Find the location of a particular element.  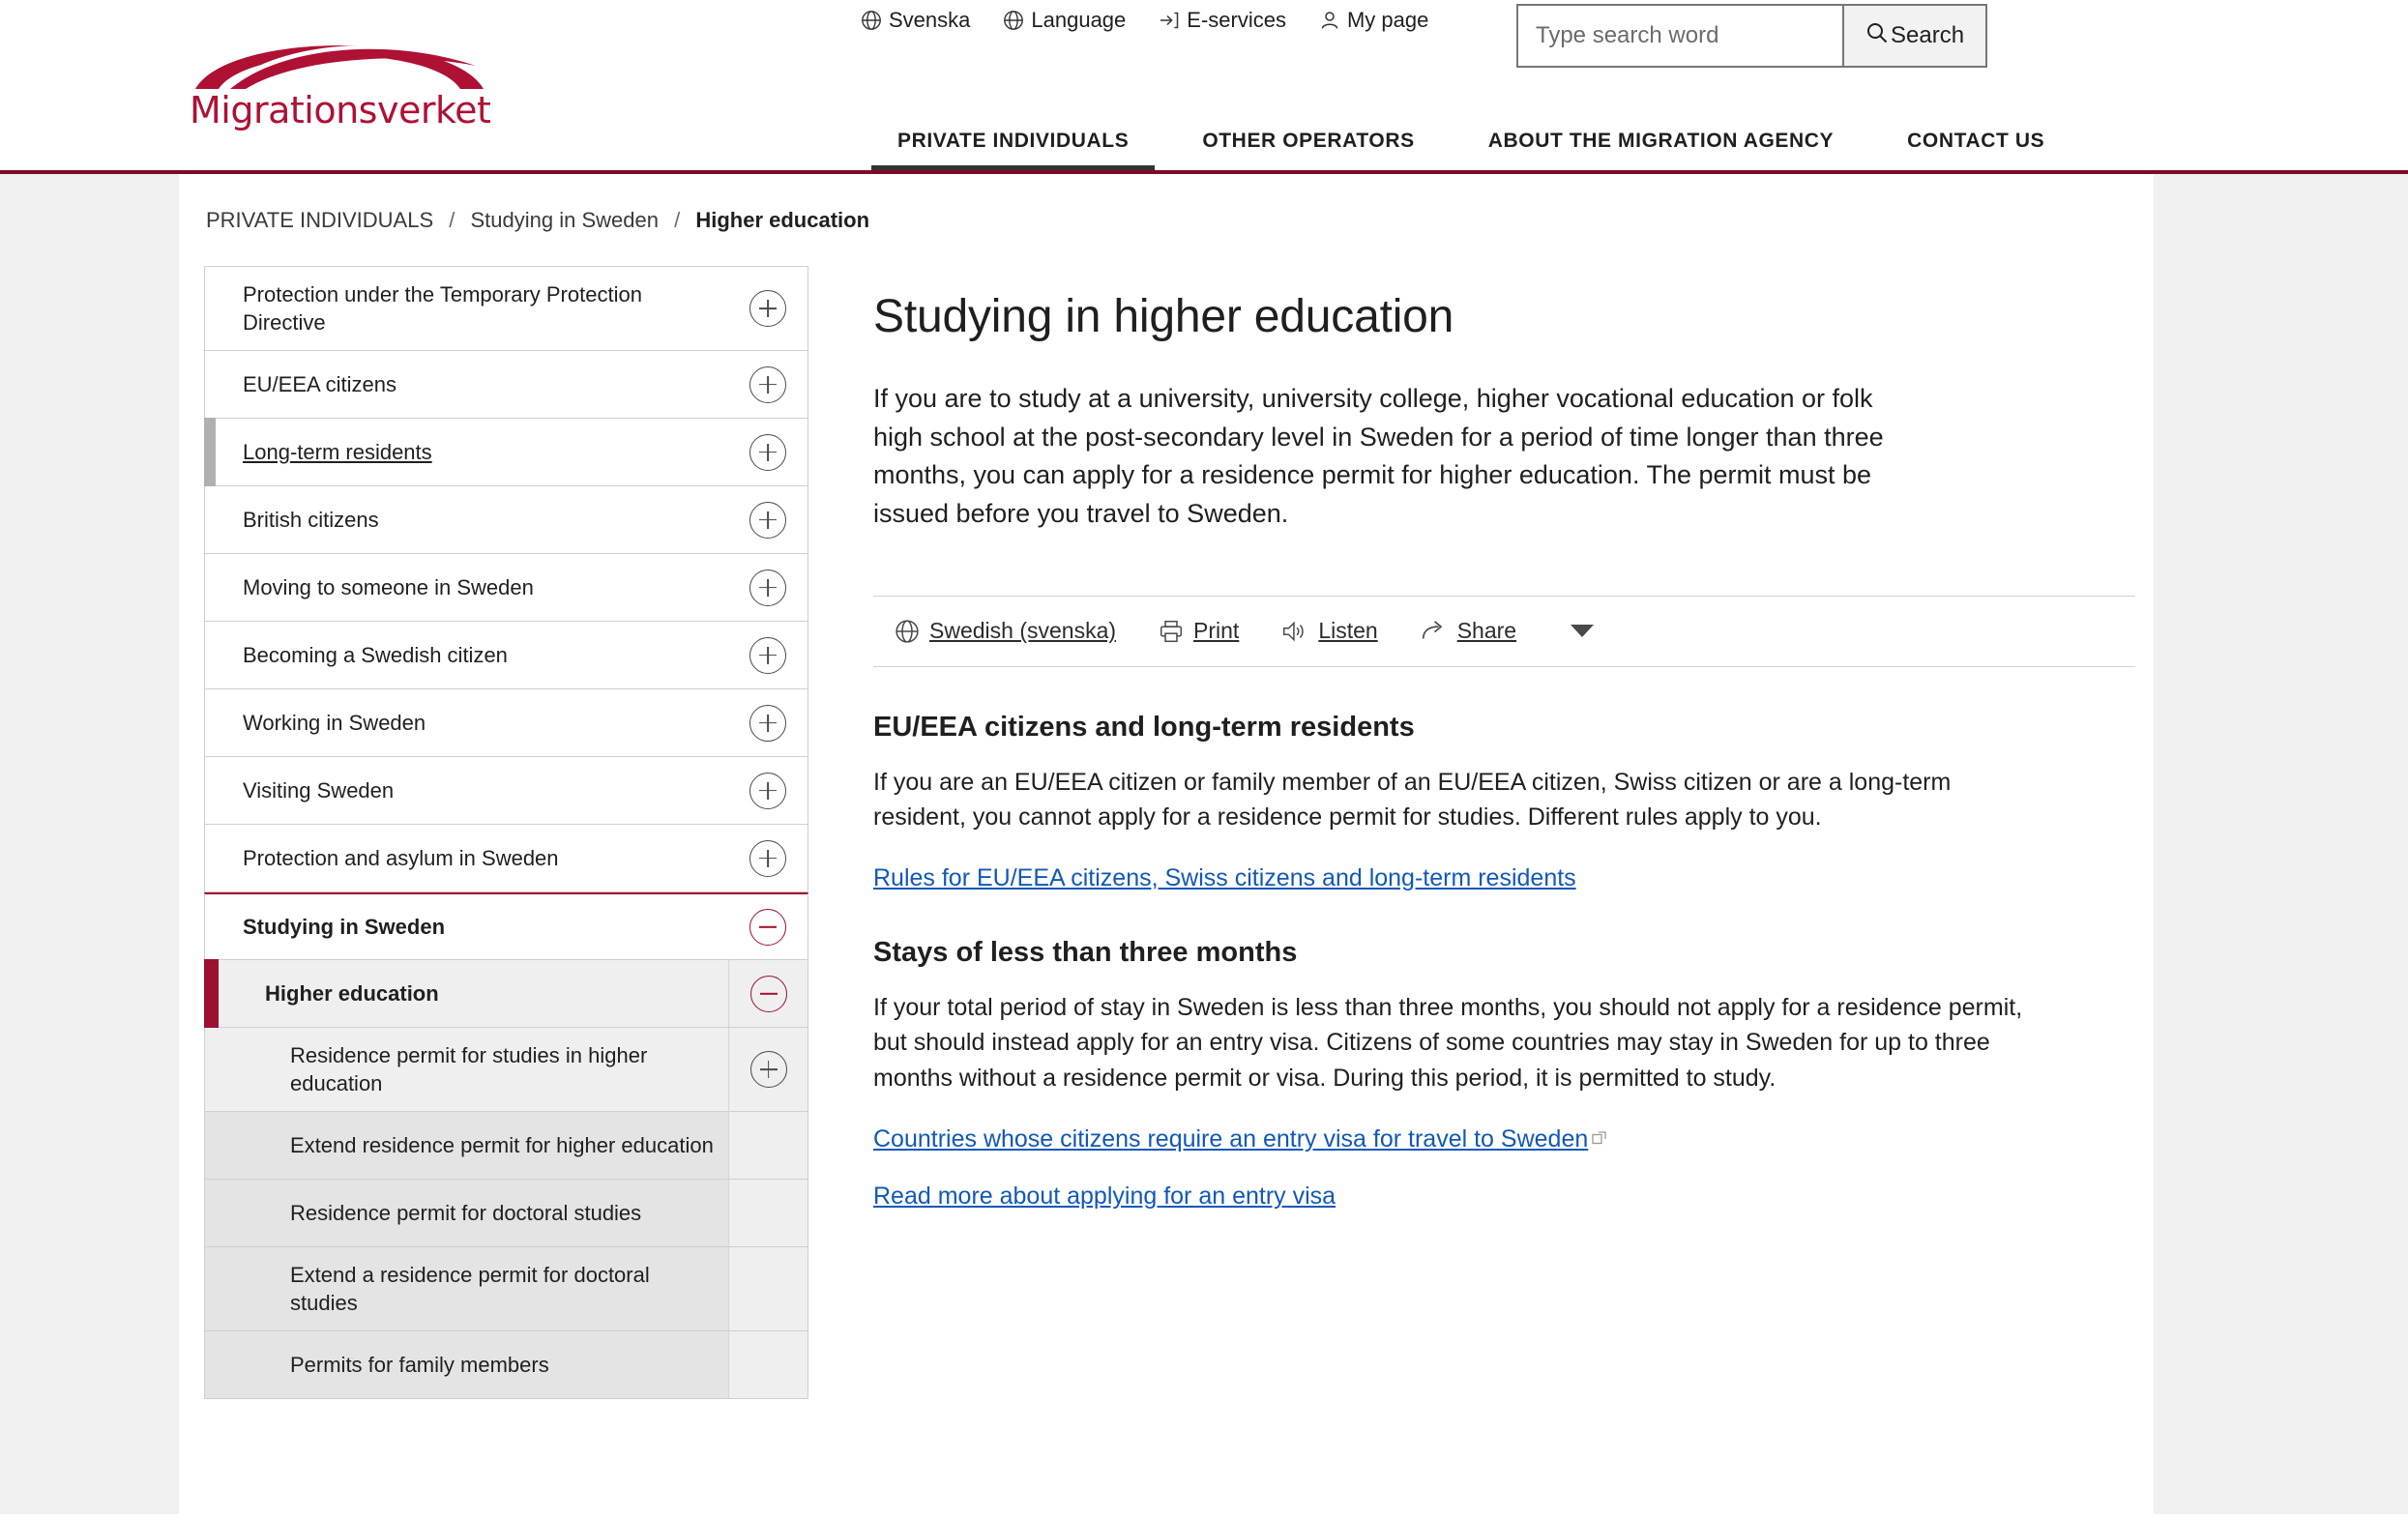

sidebar-item-becoming-a-swedish-citizen: Becoming a Swedish citizen is located at coordinates (506, 656).